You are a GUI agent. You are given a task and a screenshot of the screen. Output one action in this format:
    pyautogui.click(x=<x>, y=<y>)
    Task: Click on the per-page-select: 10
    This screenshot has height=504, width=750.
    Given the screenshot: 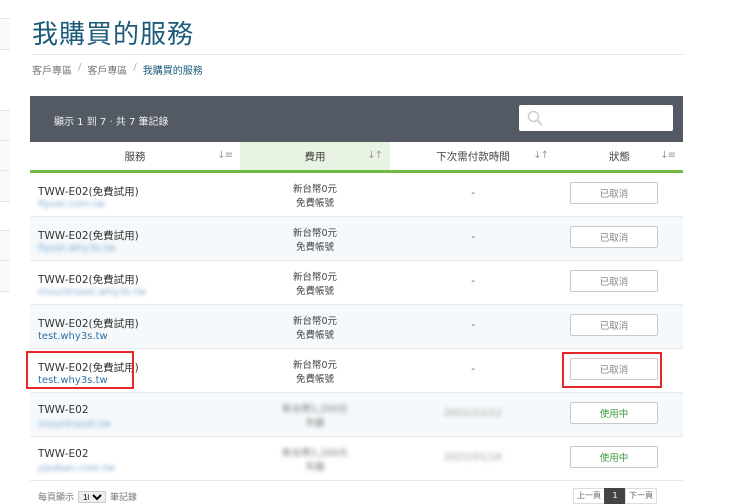 What is the action you would take?
    pyautogui.click(x=92, y=496)
    